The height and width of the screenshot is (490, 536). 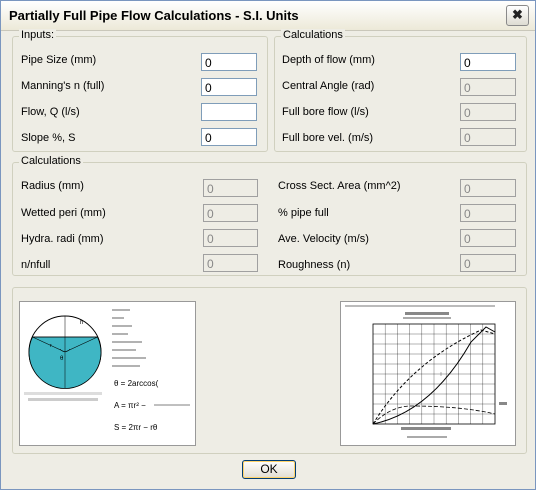 I want to click on slope-input: 0, so click(x=229, y=137).